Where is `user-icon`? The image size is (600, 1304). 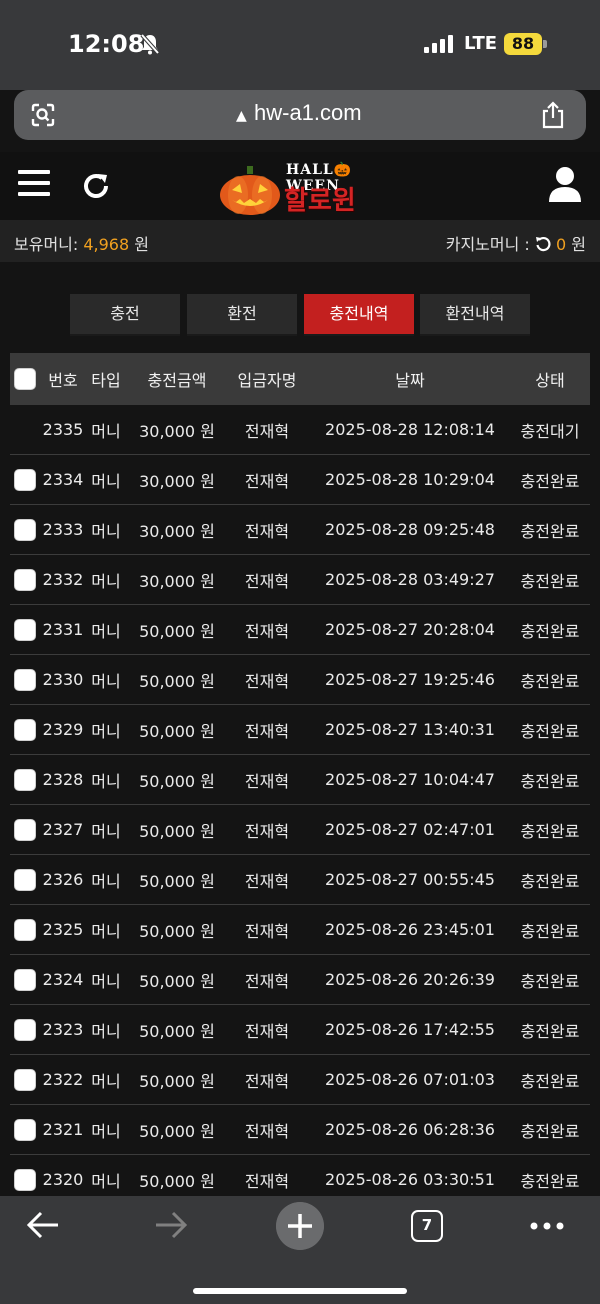 user-icon is located at coordinates (565, 184).